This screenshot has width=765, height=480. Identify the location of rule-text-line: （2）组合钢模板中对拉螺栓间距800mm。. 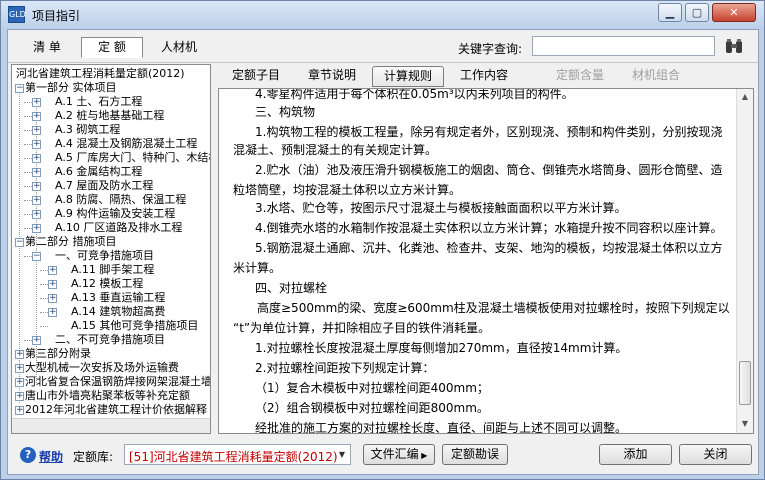
(372, 408).